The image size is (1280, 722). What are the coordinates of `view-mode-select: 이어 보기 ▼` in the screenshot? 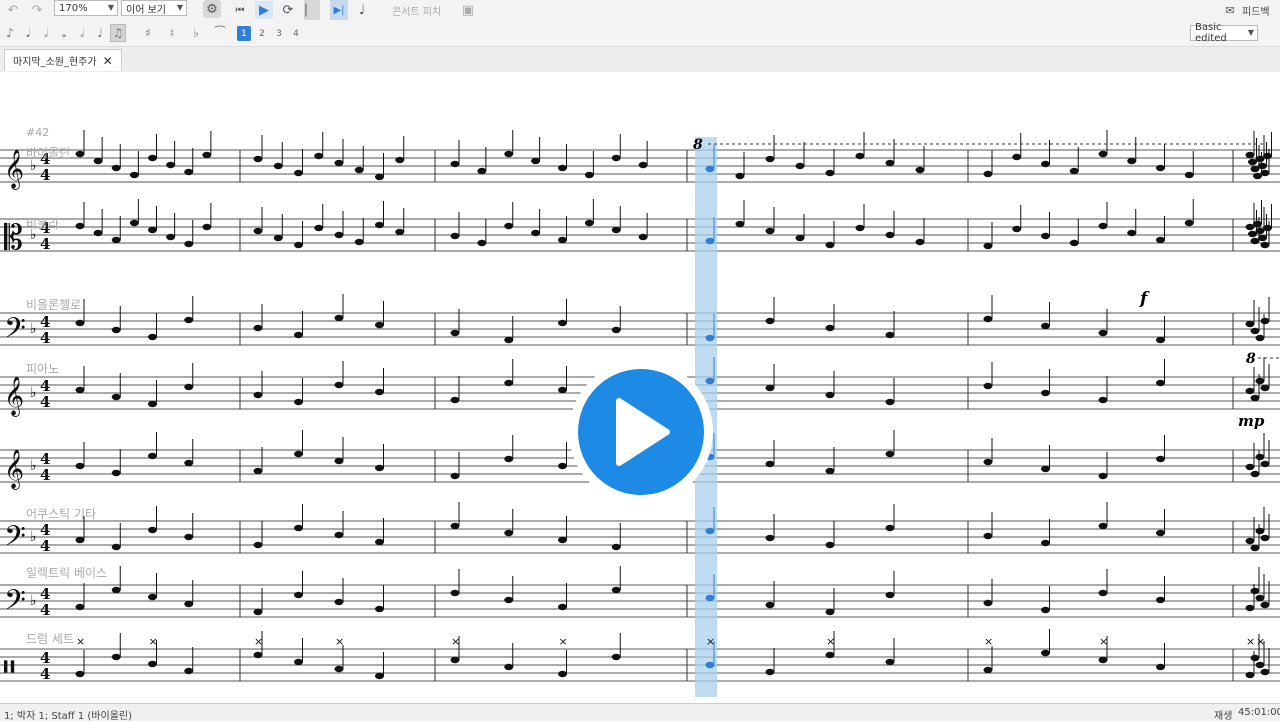 It's located at (154, 8).